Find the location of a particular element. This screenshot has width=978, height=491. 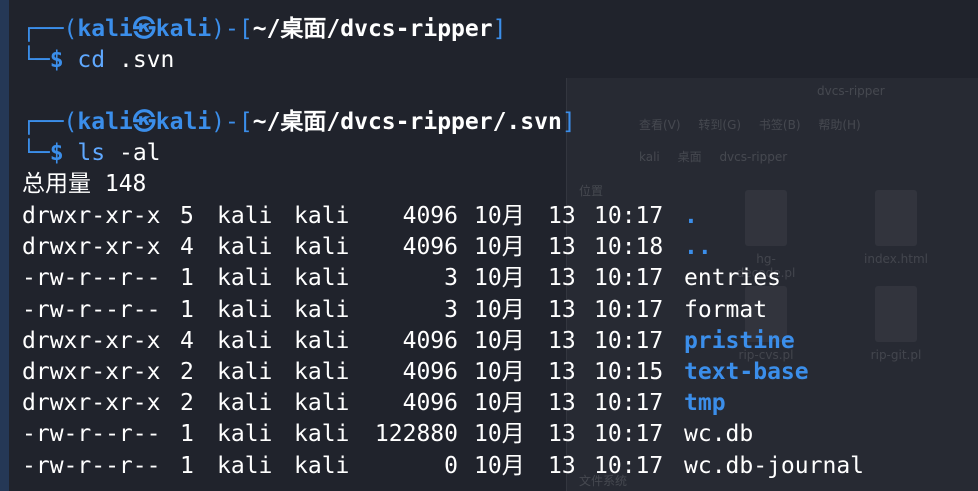

desktop-edge is located at coordinates (4, 245).